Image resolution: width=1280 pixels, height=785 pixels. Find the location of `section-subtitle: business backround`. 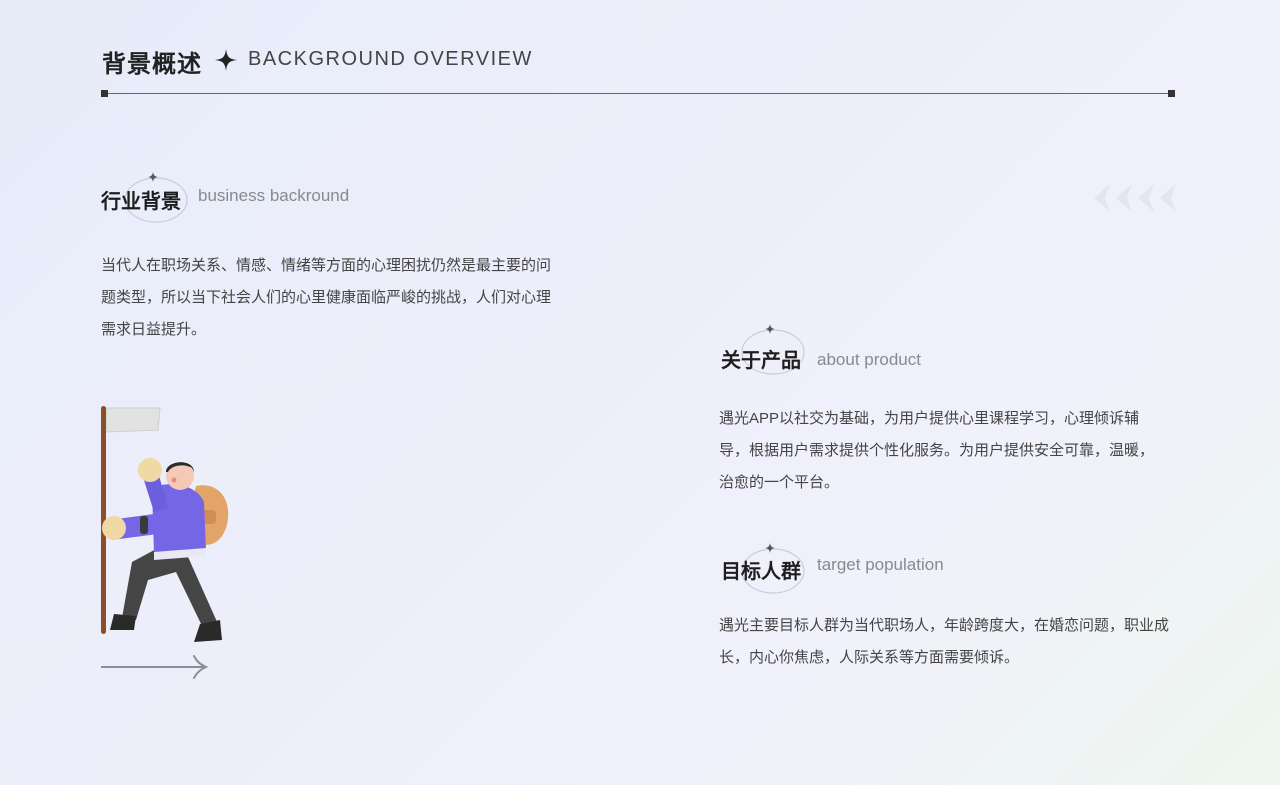

section-subtitle: business backround is located at coordinates (274, 195).